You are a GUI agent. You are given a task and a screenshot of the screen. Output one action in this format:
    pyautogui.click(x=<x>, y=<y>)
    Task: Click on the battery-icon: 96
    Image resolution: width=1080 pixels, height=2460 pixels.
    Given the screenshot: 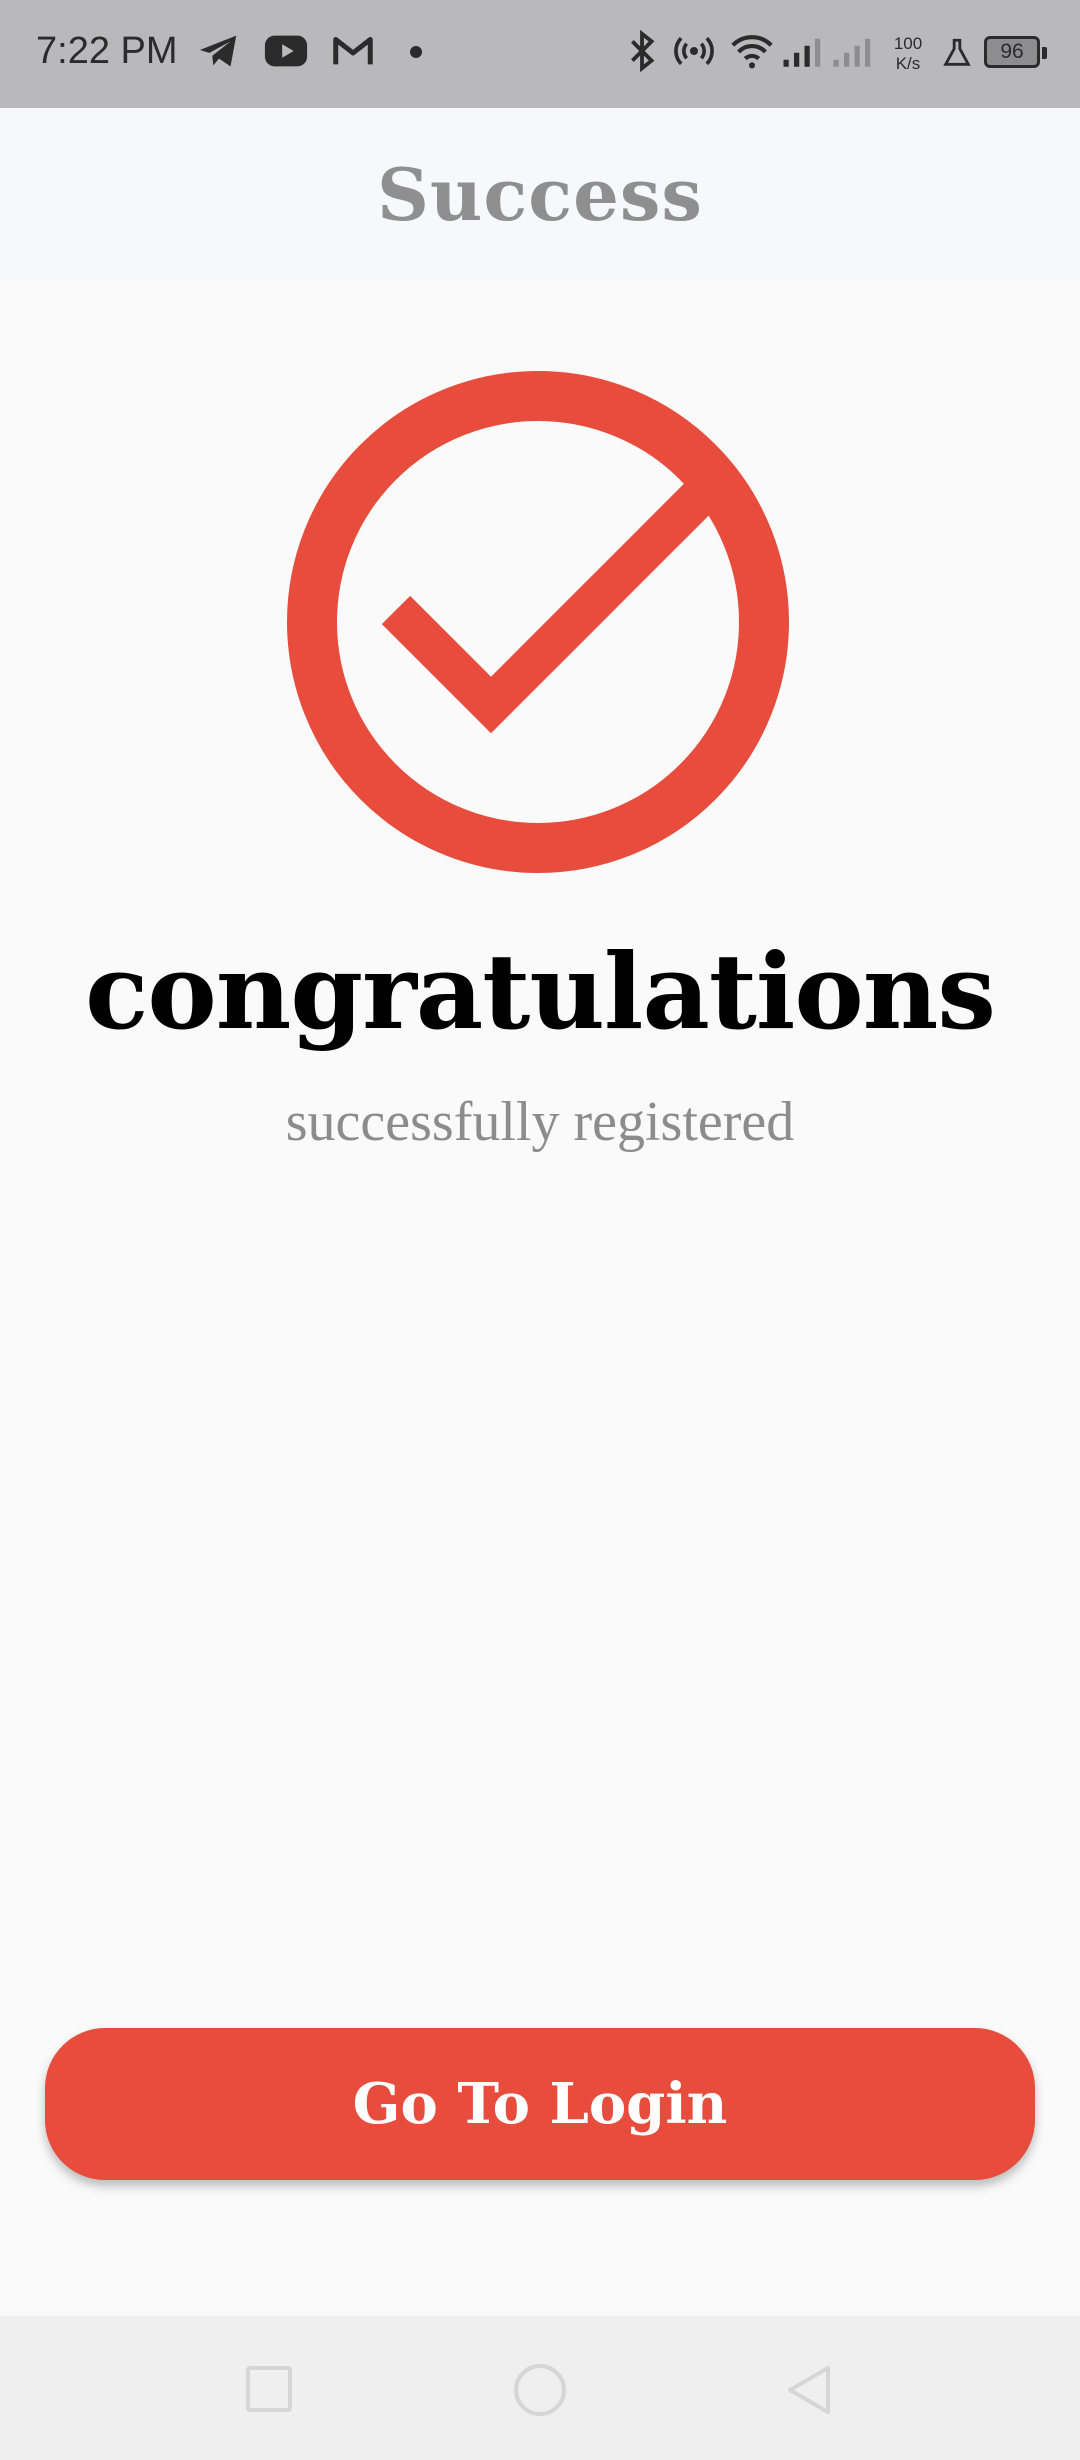 What is the action you would take?
    pyautogui.click(x=1015, y=52)
    